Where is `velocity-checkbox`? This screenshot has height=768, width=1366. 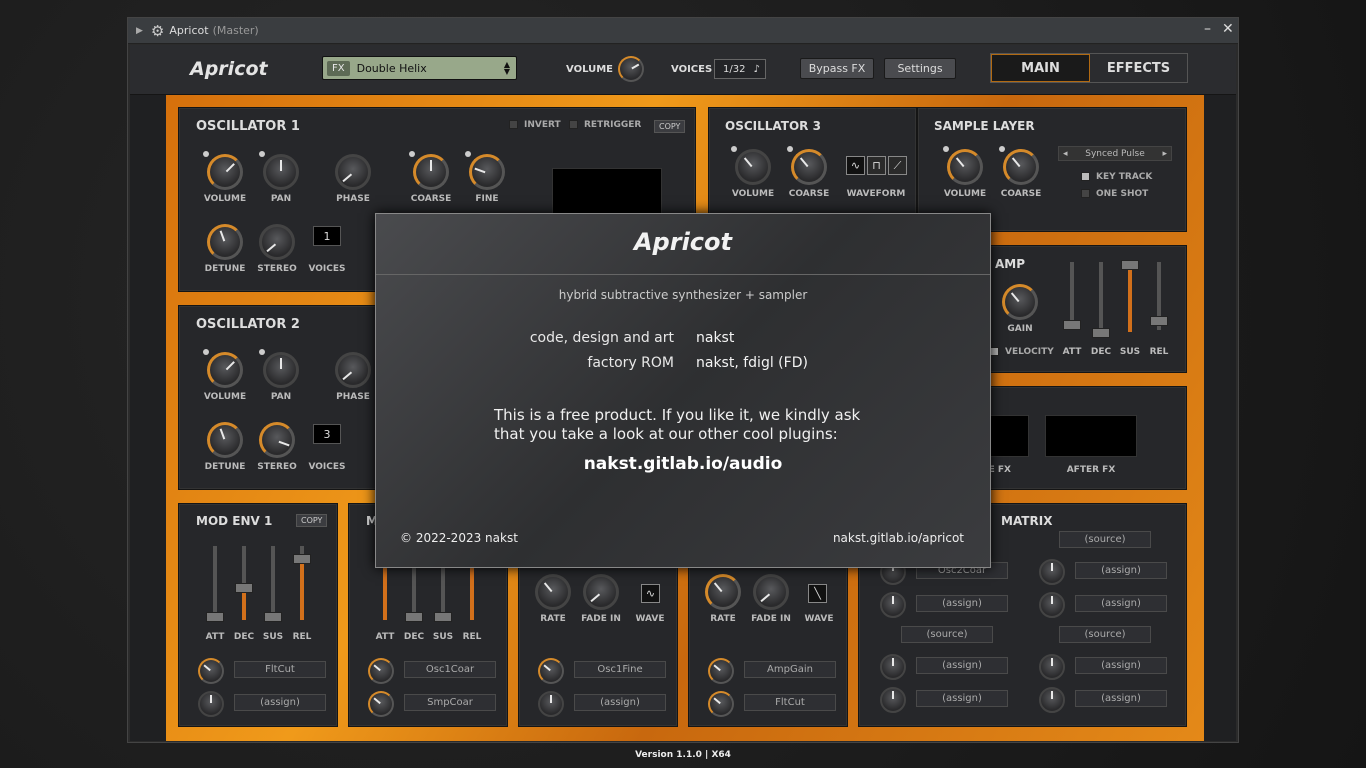
velocity-checkbox is located at coordinates (994, 351).